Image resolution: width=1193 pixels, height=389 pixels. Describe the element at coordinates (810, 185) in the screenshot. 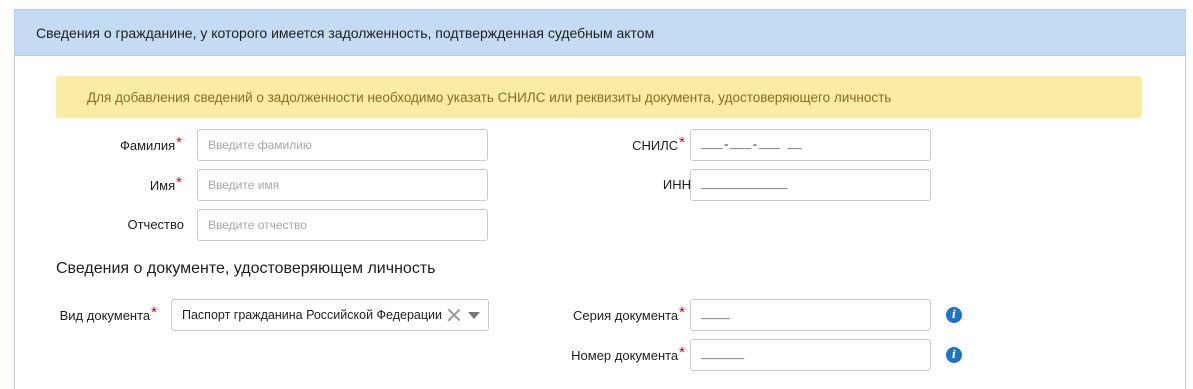

I see `inn-input` at that location.